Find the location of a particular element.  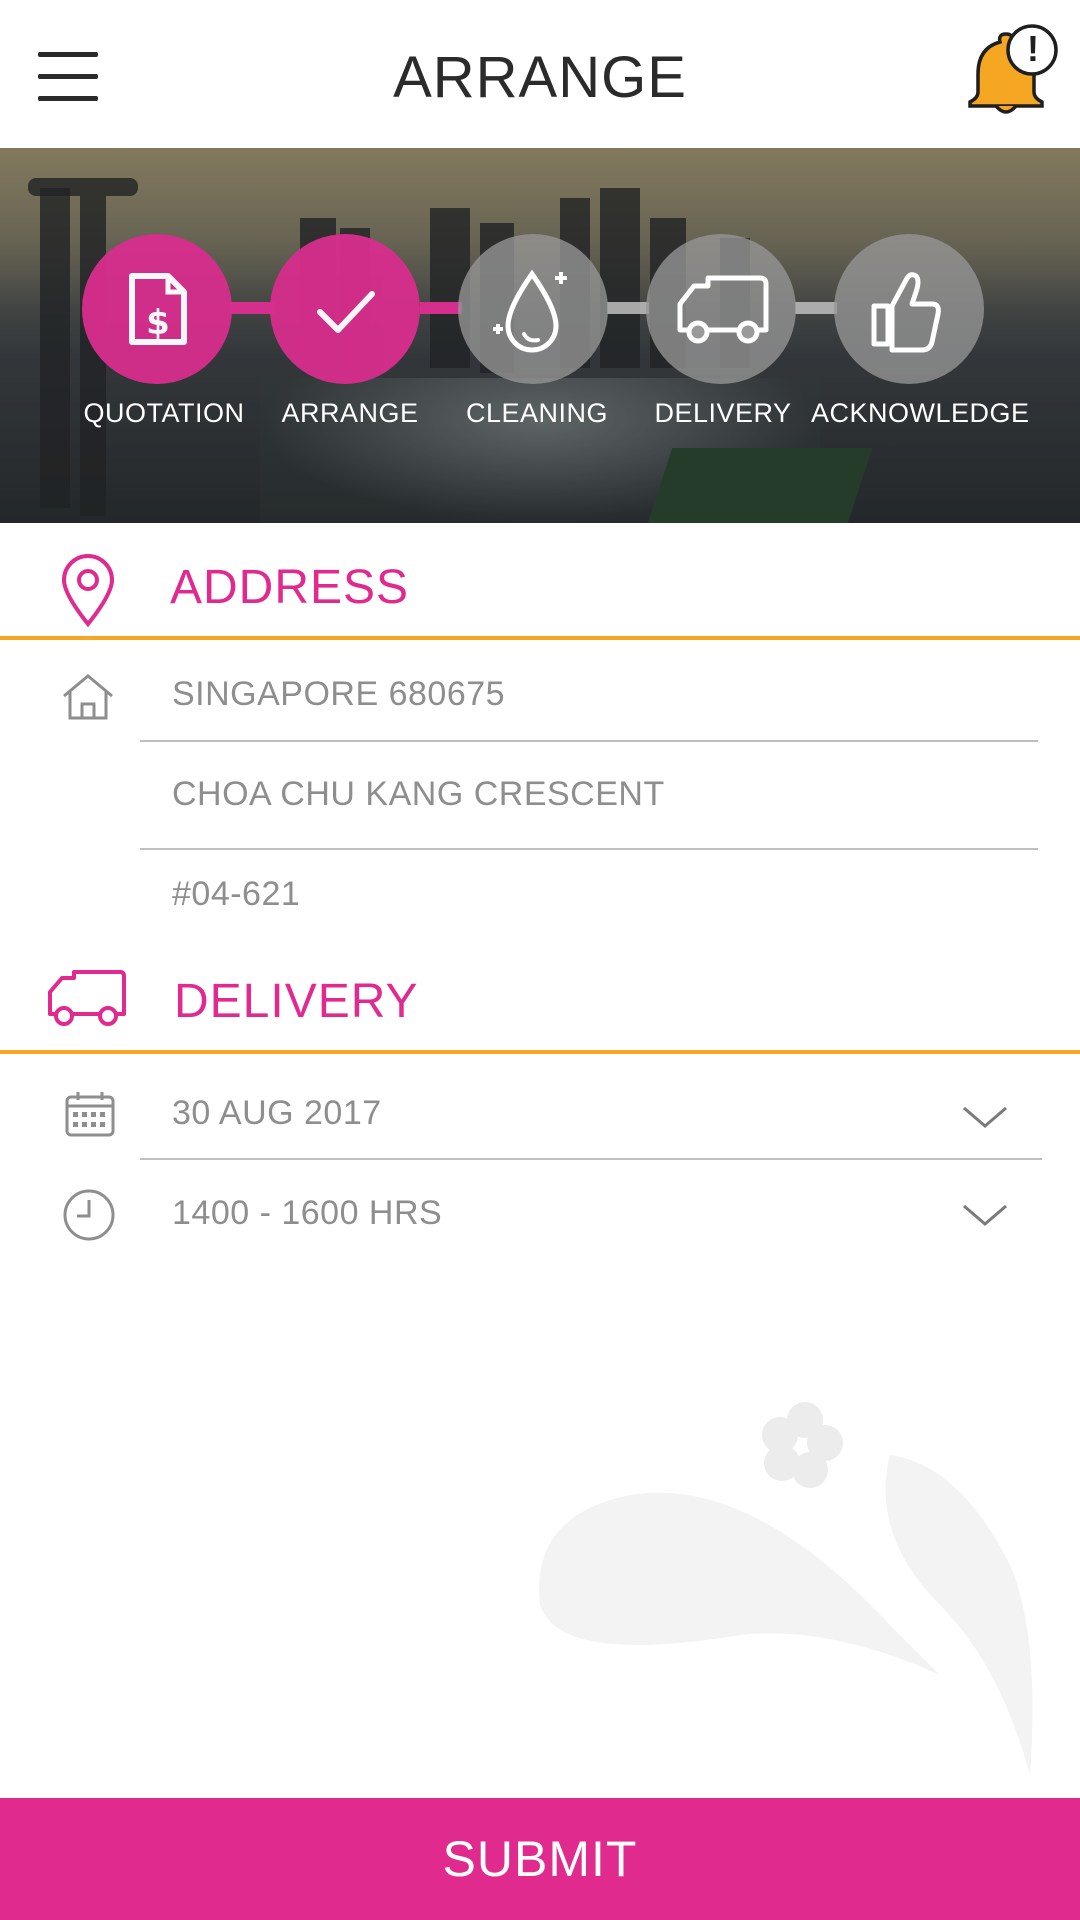

step-quotation: $ is located at coordinates (157, 309).